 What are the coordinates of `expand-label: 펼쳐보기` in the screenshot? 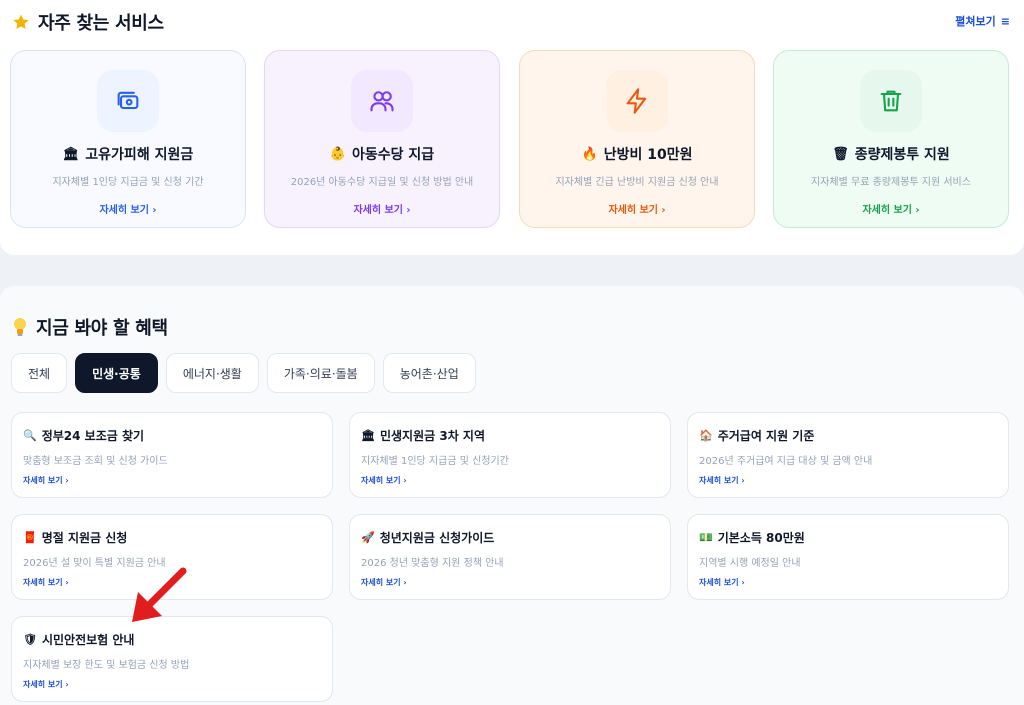 It's located at (975, 21).